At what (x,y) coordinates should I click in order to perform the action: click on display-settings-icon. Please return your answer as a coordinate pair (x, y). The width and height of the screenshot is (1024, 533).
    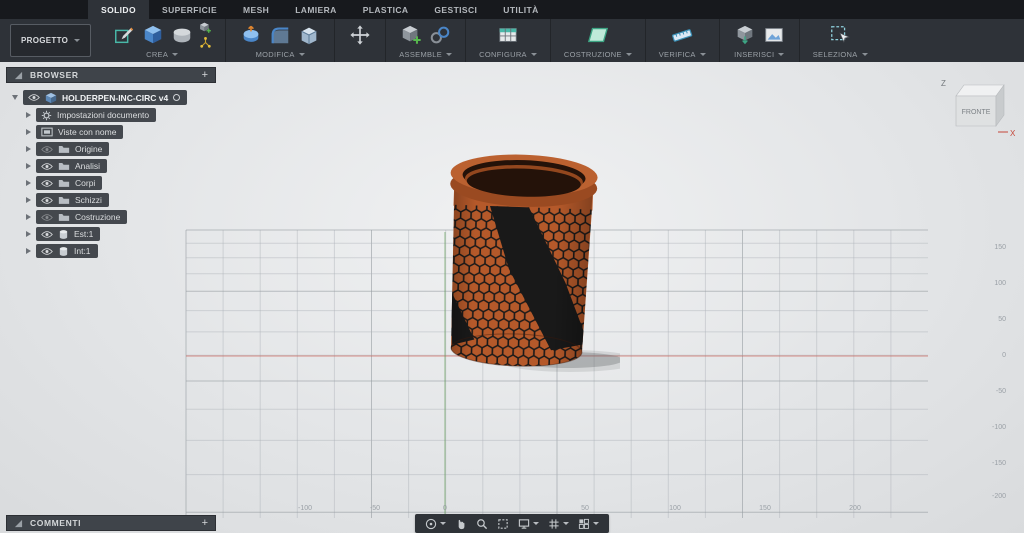
    Looking at the image, I should click on (524, 523).